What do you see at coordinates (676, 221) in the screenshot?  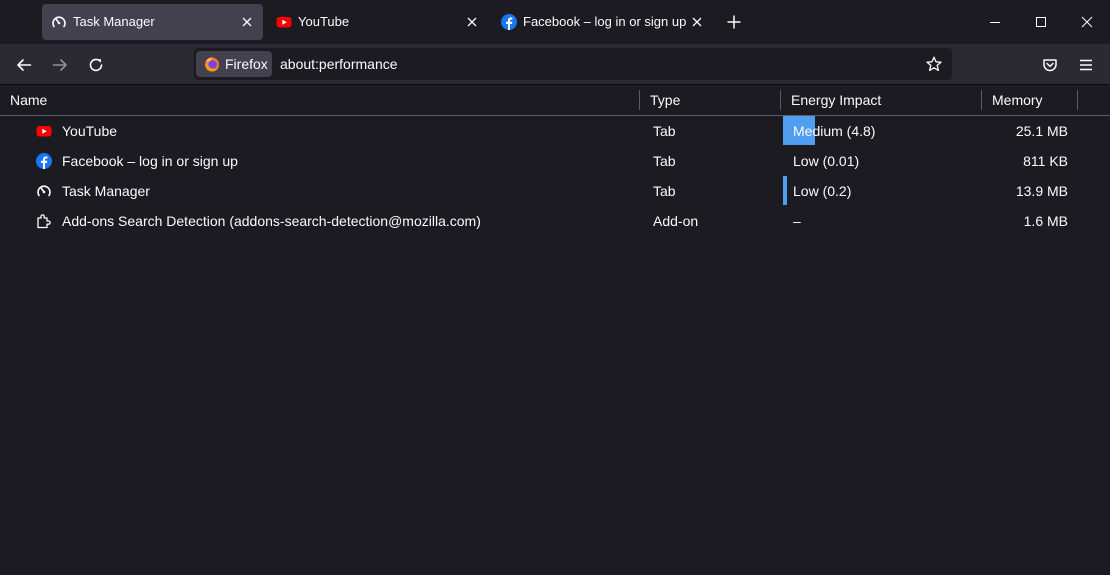 I see `process-type: Add-on` at bounding box center [676, 221].